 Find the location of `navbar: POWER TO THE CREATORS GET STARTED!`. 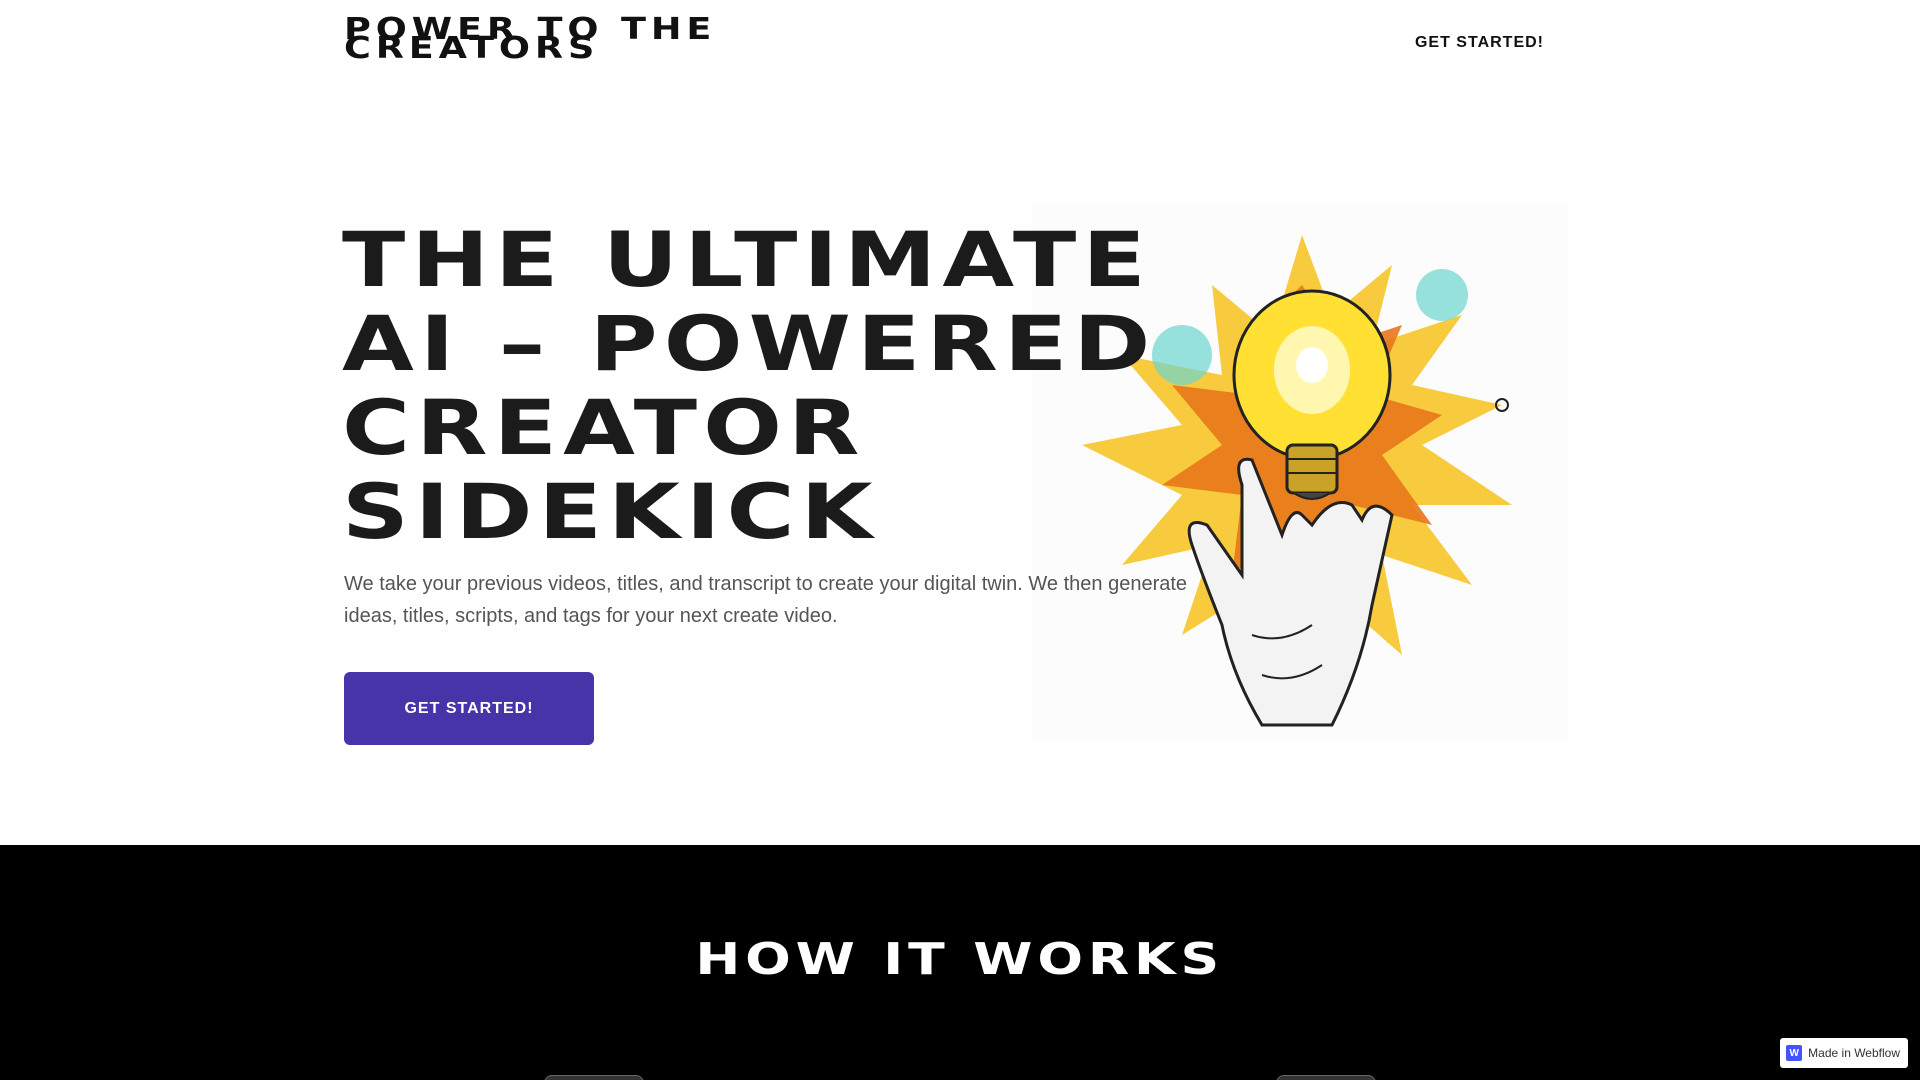

navbar: POWER TO THE CREATORS GET STARTED! is located at coordinates (960, 50).